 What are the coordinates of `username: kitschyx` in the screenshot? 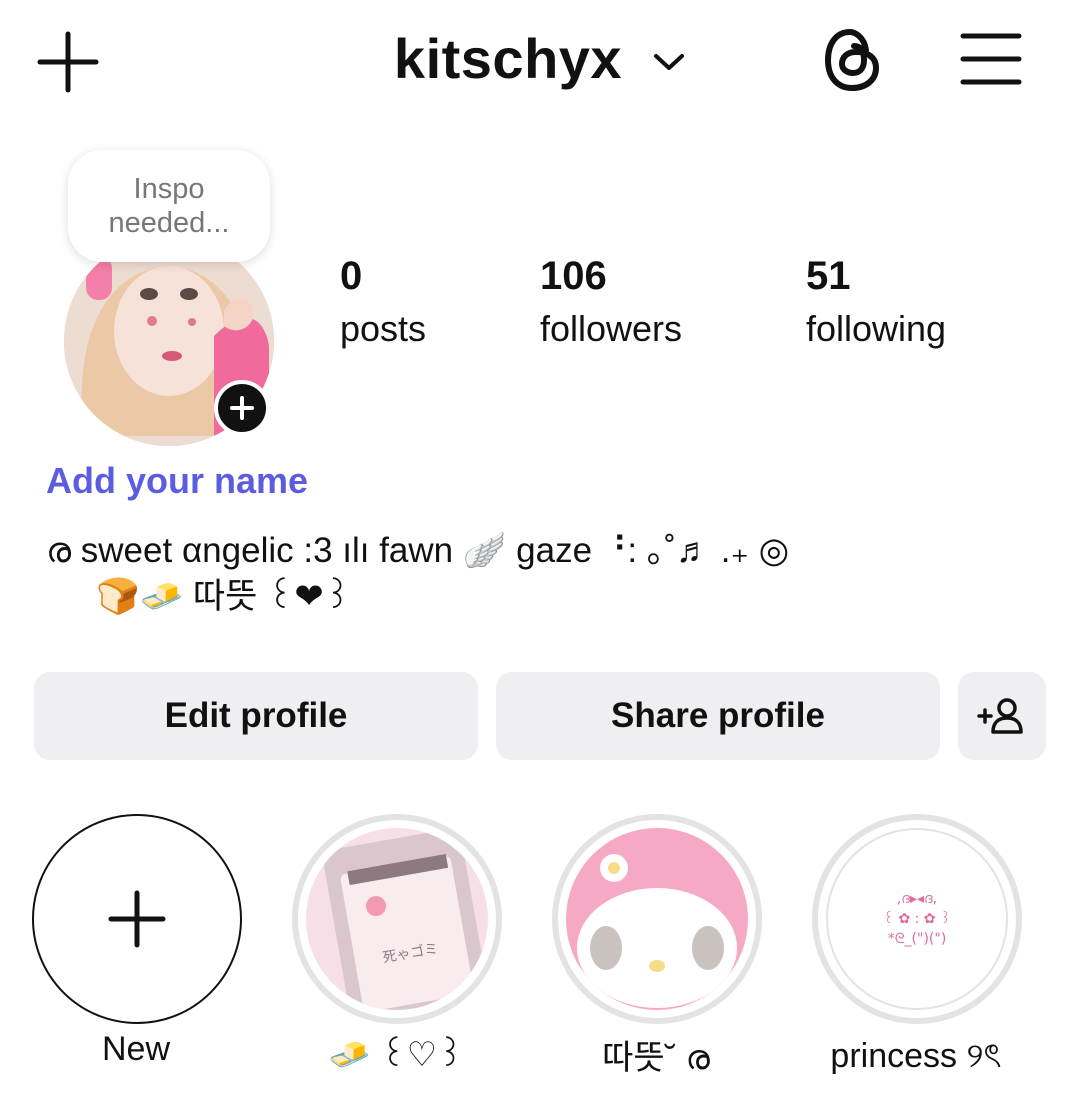 It's located at (508, 58).